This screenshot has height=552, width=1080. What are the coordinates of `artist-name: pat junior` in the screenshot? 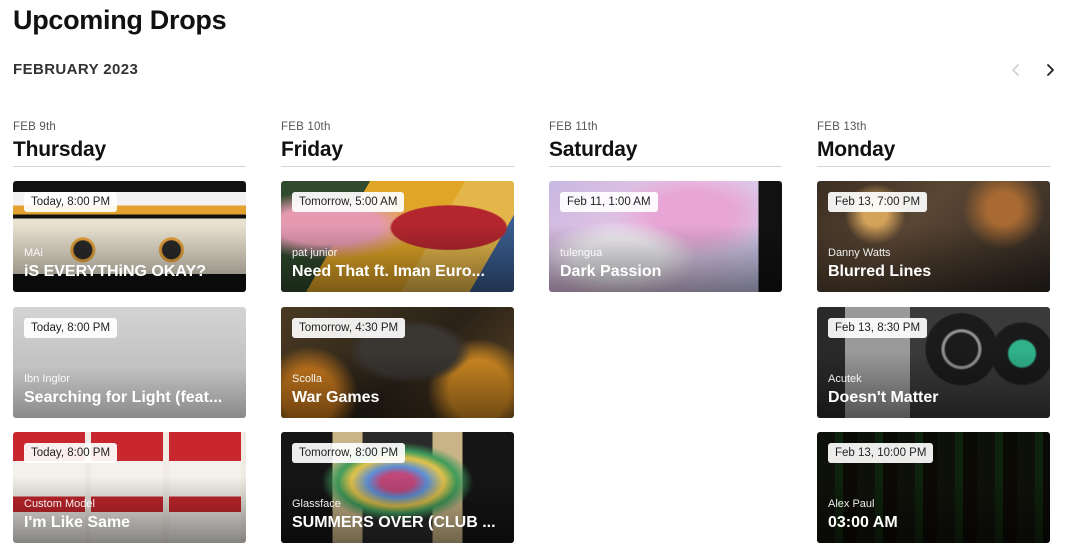 It's located at (315, 253).